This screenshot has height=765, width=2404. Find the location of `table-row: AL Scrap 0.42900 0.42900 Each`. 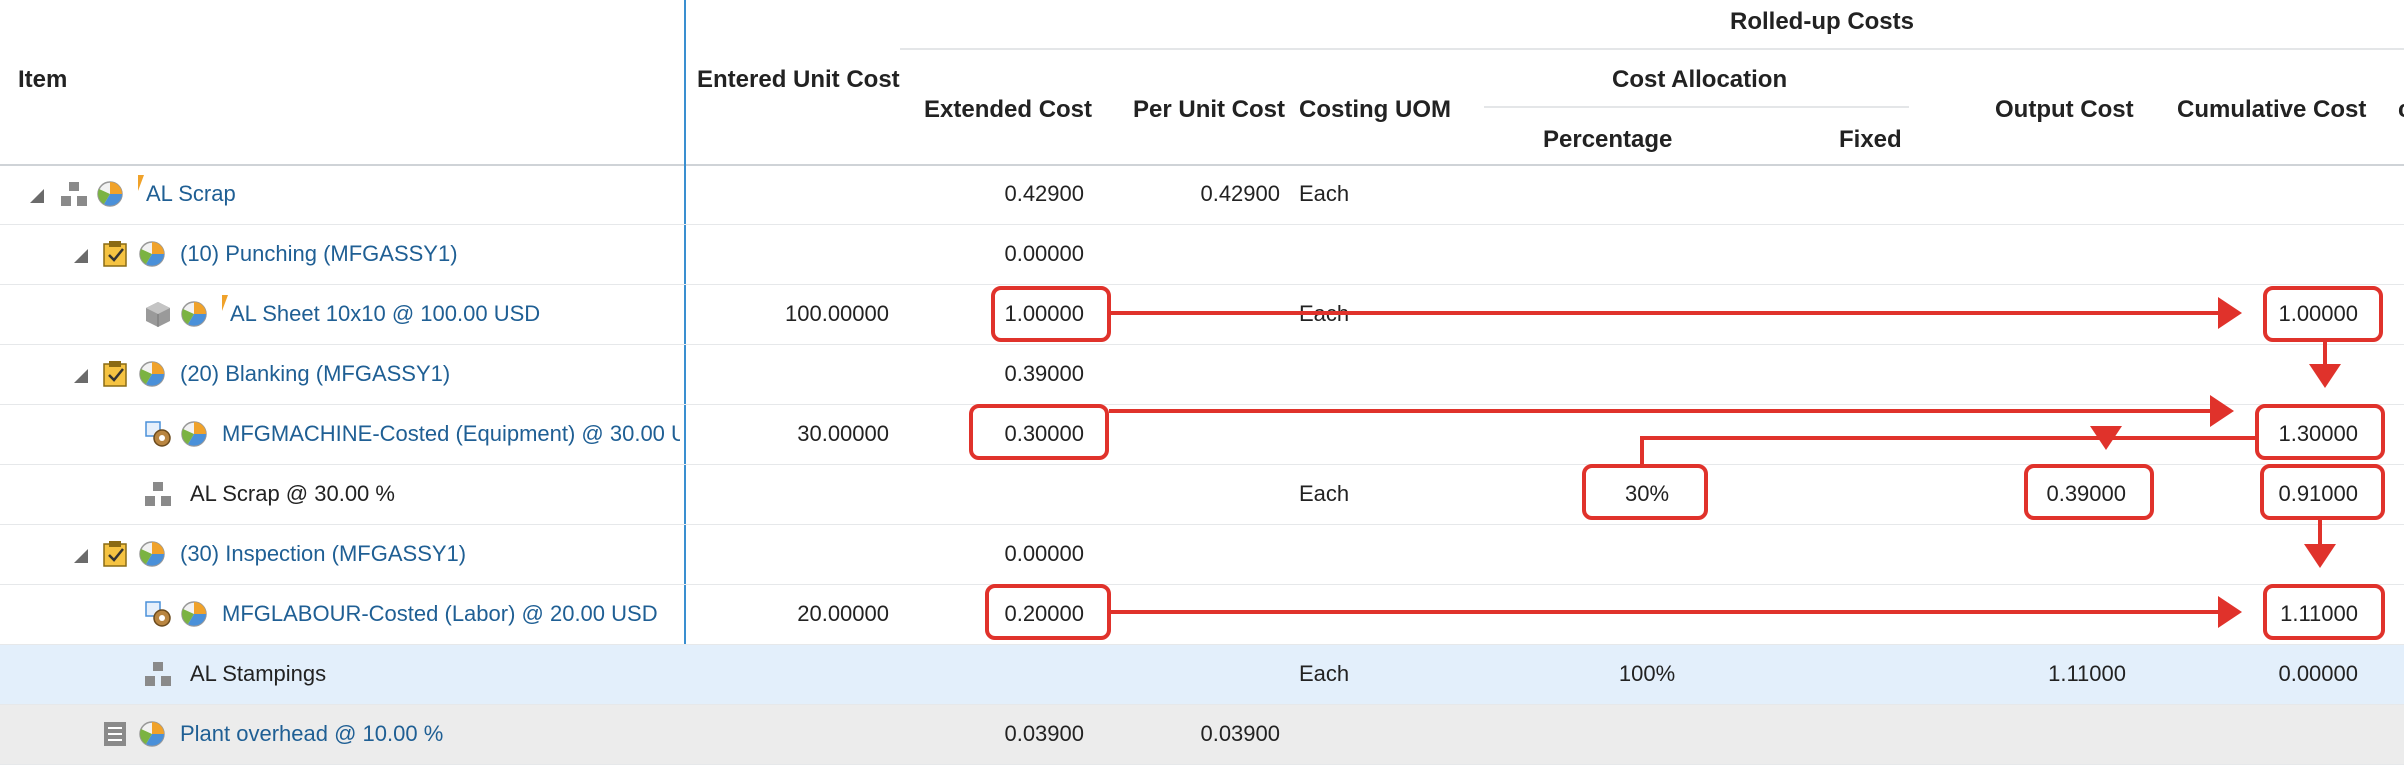

table-row: AL Scrap 0.42900 0.42900 Each is located at coordinates (1202, 195).